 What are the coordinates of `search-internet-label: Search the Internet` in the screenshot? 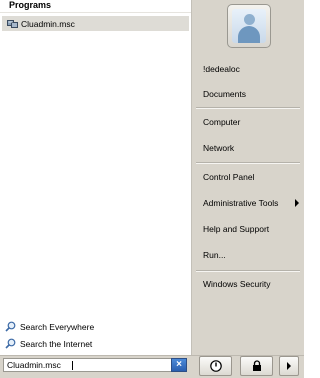 It's located at (56, 343).